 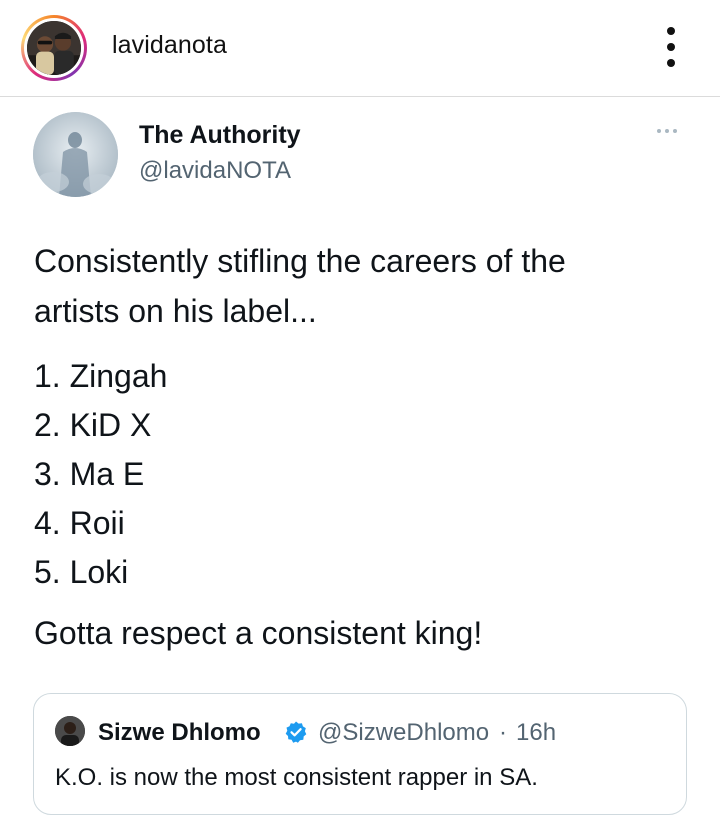 What do you see at coordinates (220, 135) in the screenshot?
I see `tweet-author-name: The Authority` at bounding box center [220, 135].